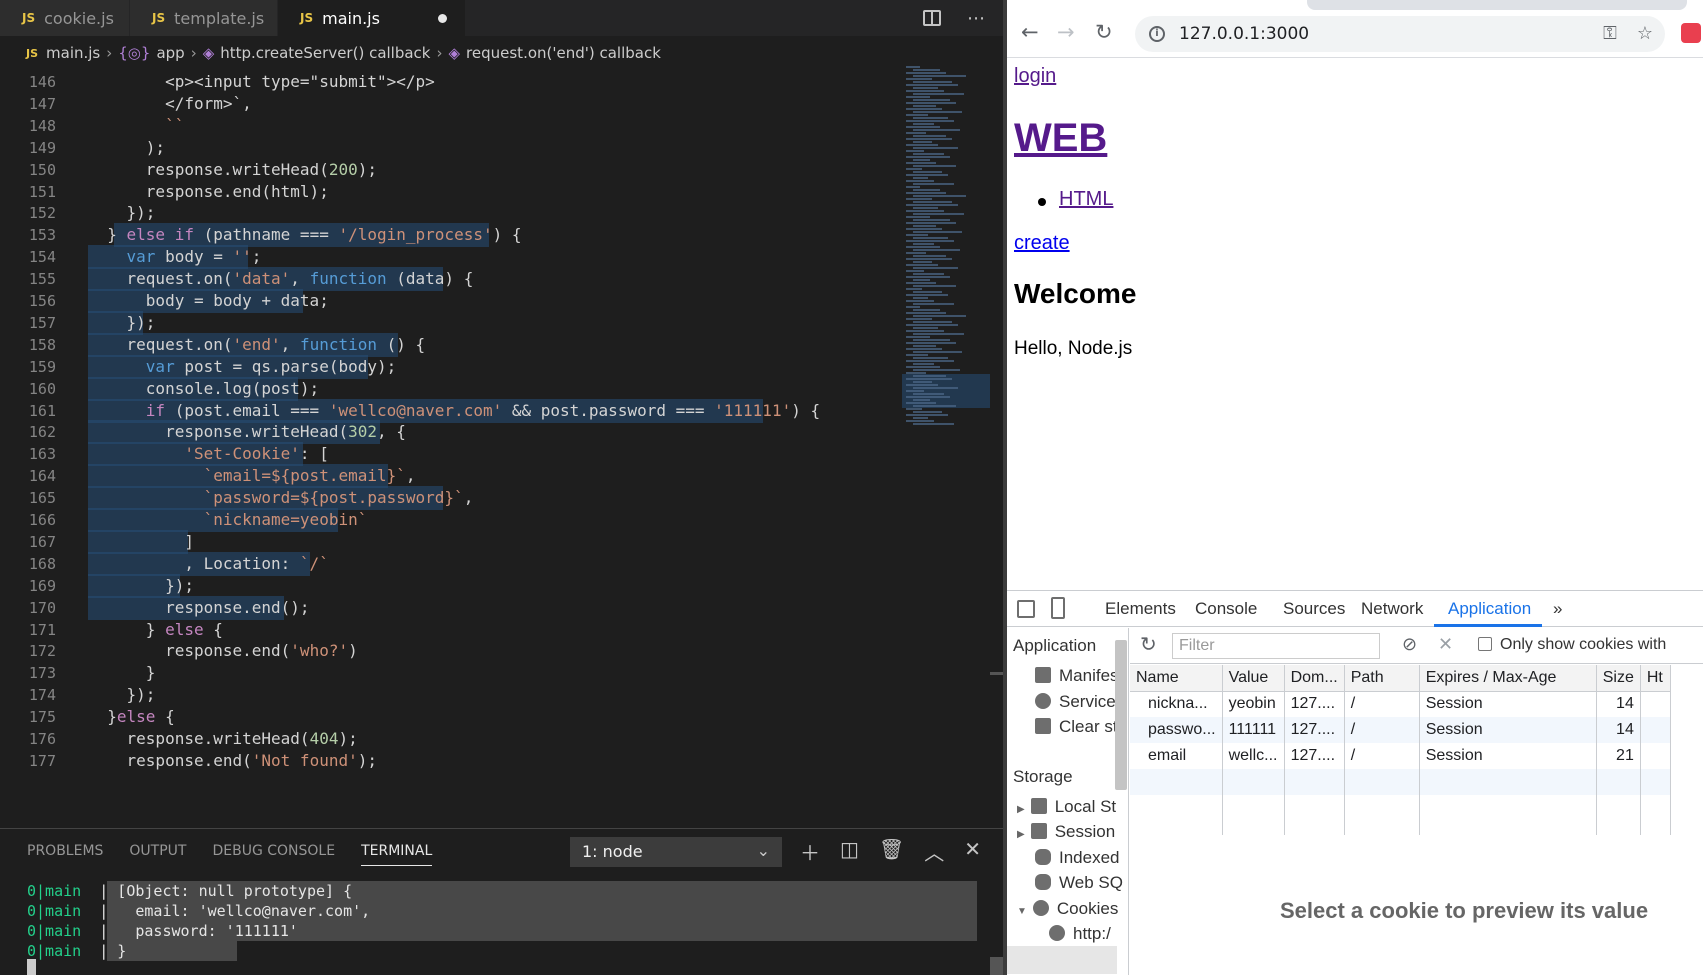 Image resolution: width=1703 pixels, height=975 pixels. I want to click on tab-main-js: JS main.js, so click(372, 18).